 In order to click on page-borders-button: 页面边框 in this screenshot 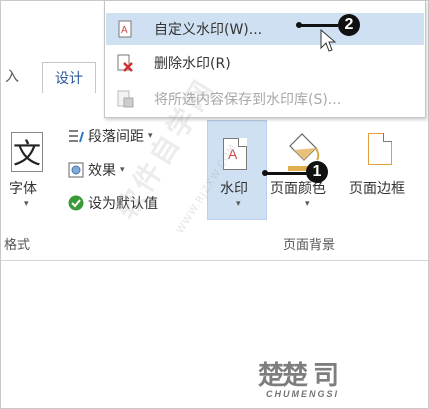, I will do `click(377, 188)`.